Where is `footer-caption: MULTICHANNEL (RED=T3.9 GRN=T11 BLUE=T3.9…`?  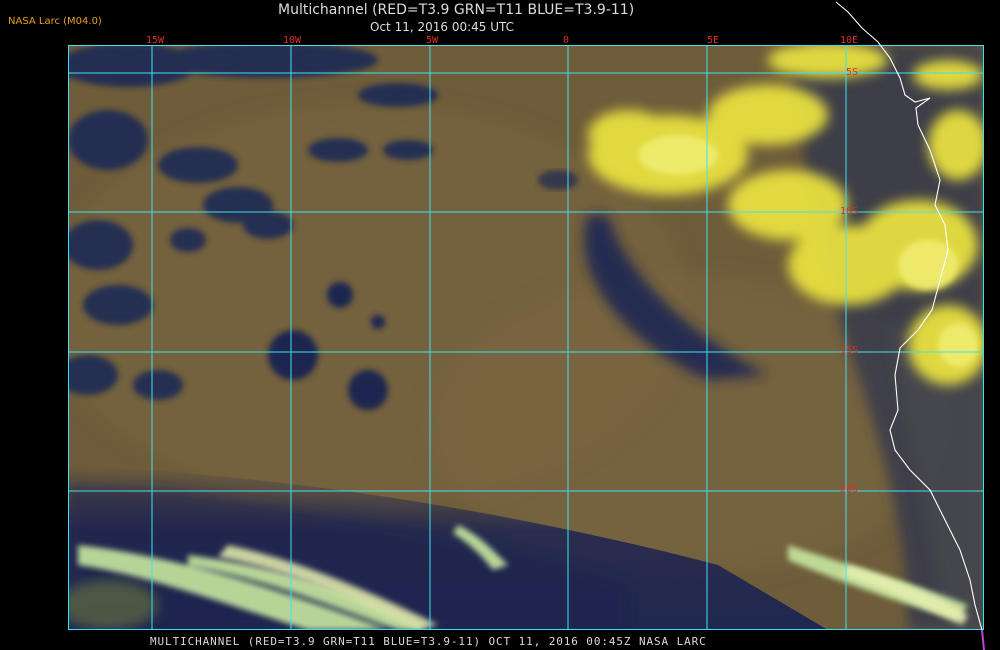
footer-caption: MULTICHANNEL (RED=T3.9 GRN=T11 BLUE=T3.9… is located at coordinates (428, 641).